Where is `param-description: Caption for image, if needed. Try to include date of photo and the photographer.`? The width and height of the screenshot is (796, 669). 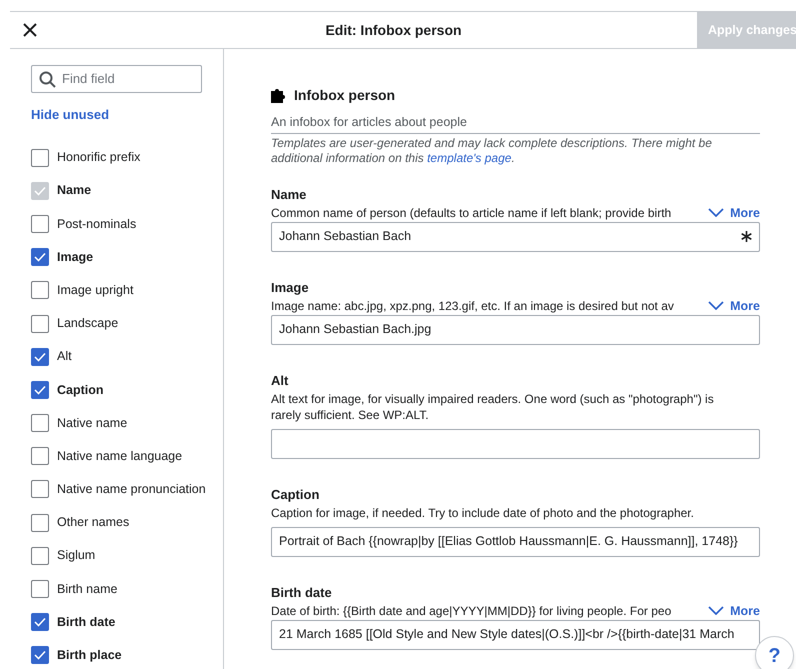 param-description: Caption for image, if needed. Try to include date of photo and the photographer. is located at coordinates (483, 512).